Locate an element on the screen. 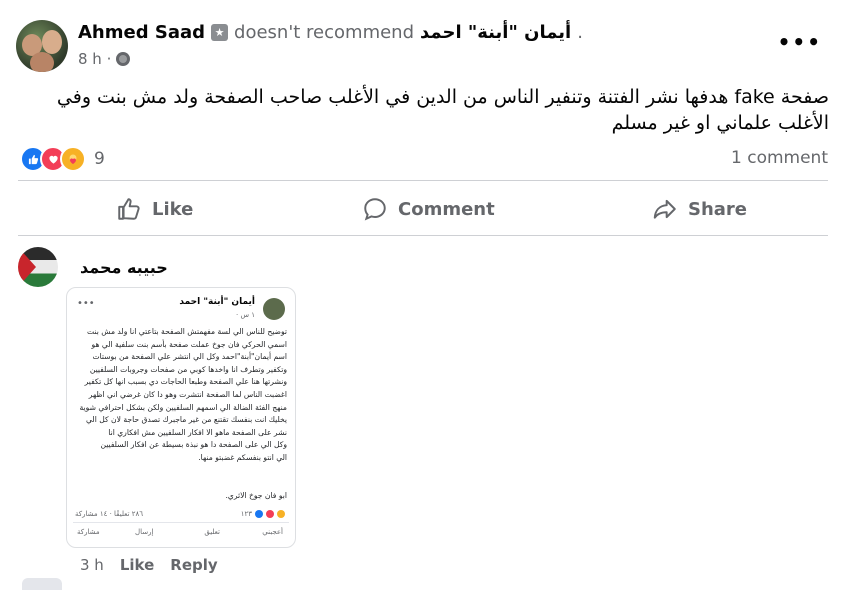 The width and height of the screenshot is (850, 590). like-button: Like is located at coordinates (154, 209).